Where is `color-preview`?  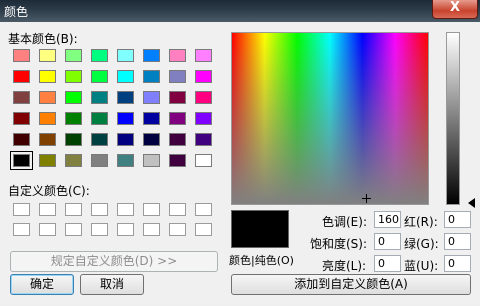 color-preview is located at coordinates (260, 229).